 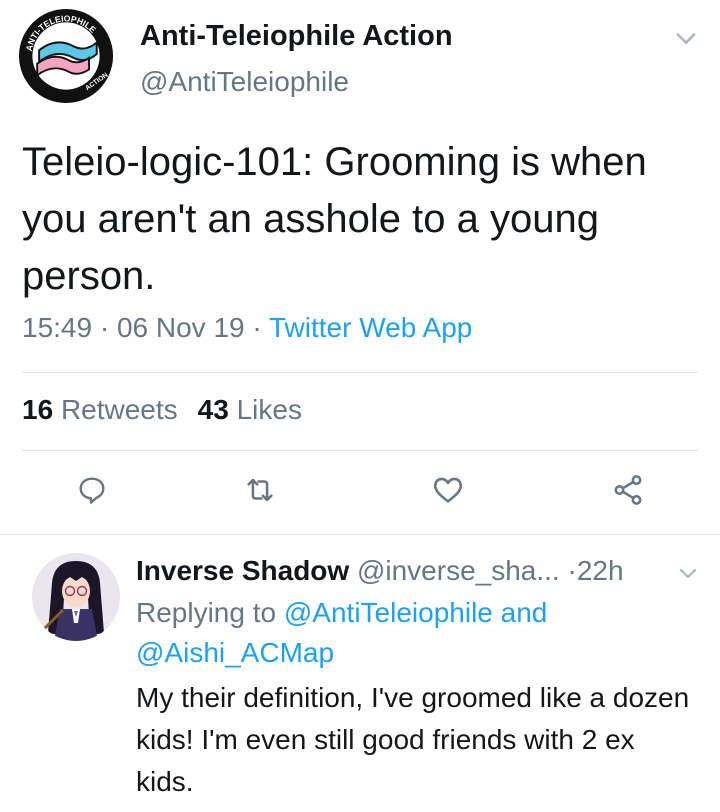 I want to click on reply-author-name: Inverse Shadow, so click(x=242, y=570).